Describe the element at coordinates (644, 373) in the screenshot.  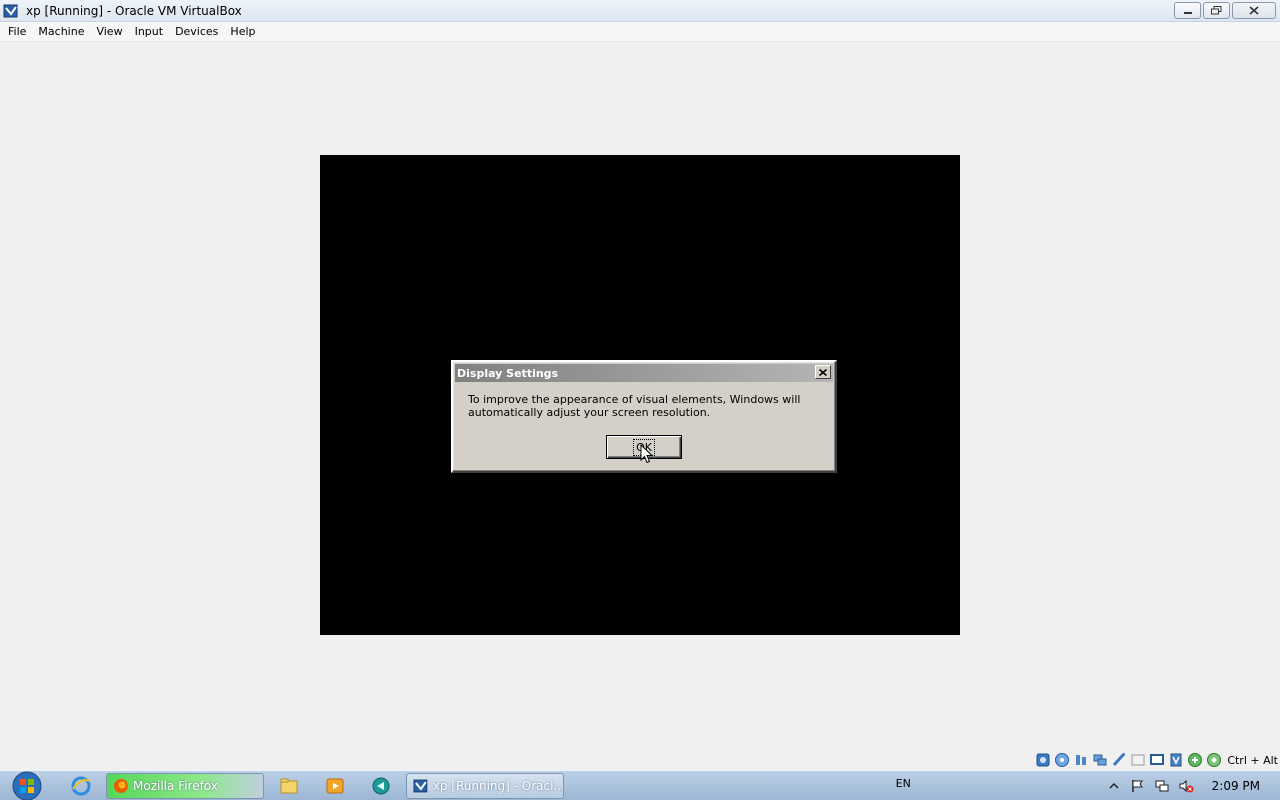
I see `dialog-title-bar: Display Settings` at that location.